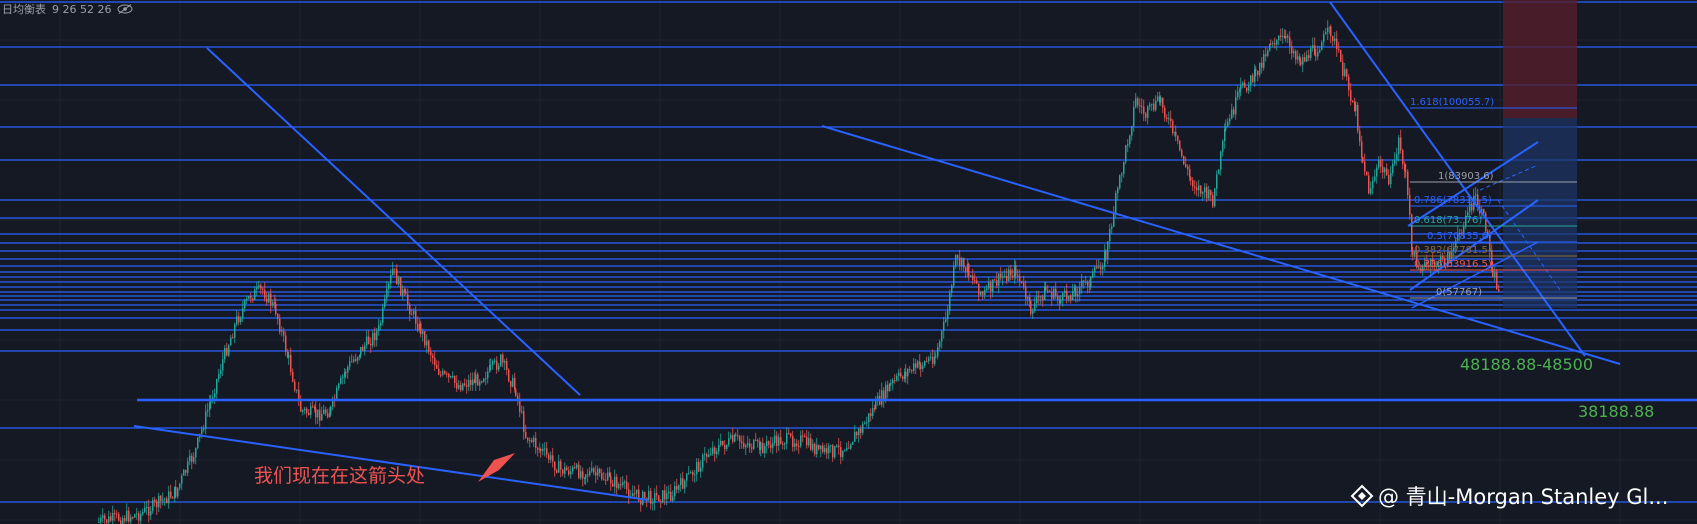 The width and height of the screenshot is (1697, 524). What do you see at coordinates (1459, 236) in the screenshot?
I see `fib-level-label: 0.5(70835.6)` at bounding box center [1459, 236].